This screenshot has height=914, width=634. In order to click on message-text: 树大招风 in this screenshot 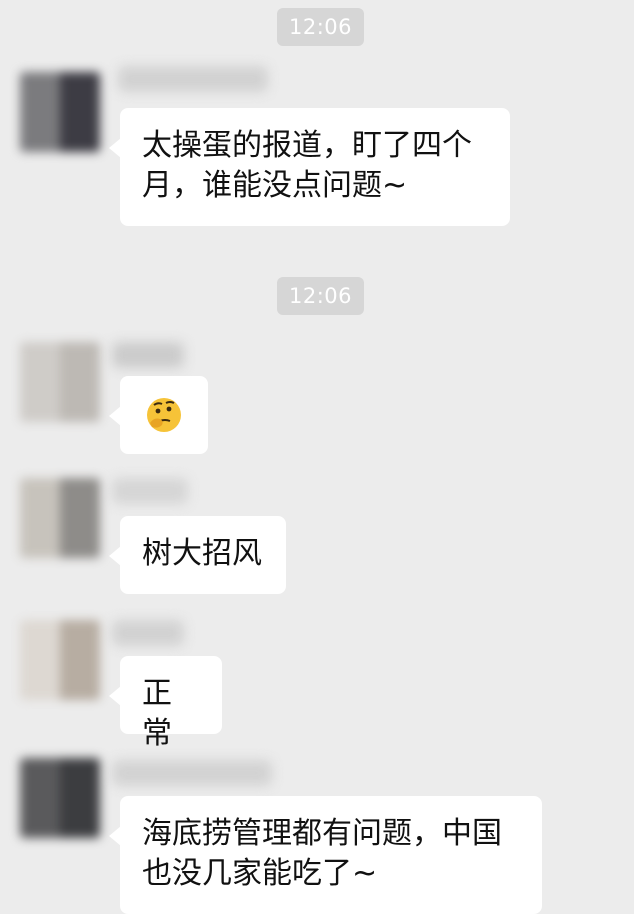, I will do `click(202, 553)`.